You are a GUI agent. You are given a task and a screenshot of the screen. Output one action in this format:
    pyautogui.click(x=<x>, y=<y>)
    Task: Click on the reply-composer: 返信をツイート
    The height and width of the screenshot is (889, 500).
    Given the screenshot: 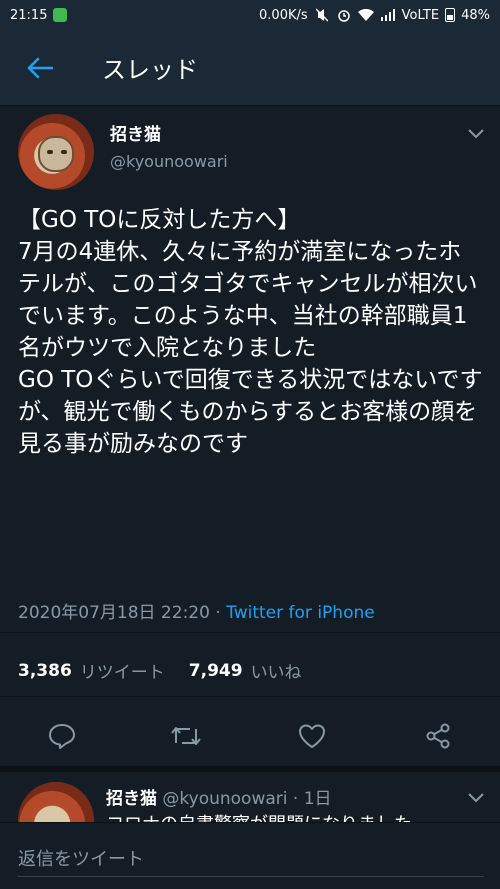 What is the action you would take?
    pyautogui.click(x=250, y=855)
    